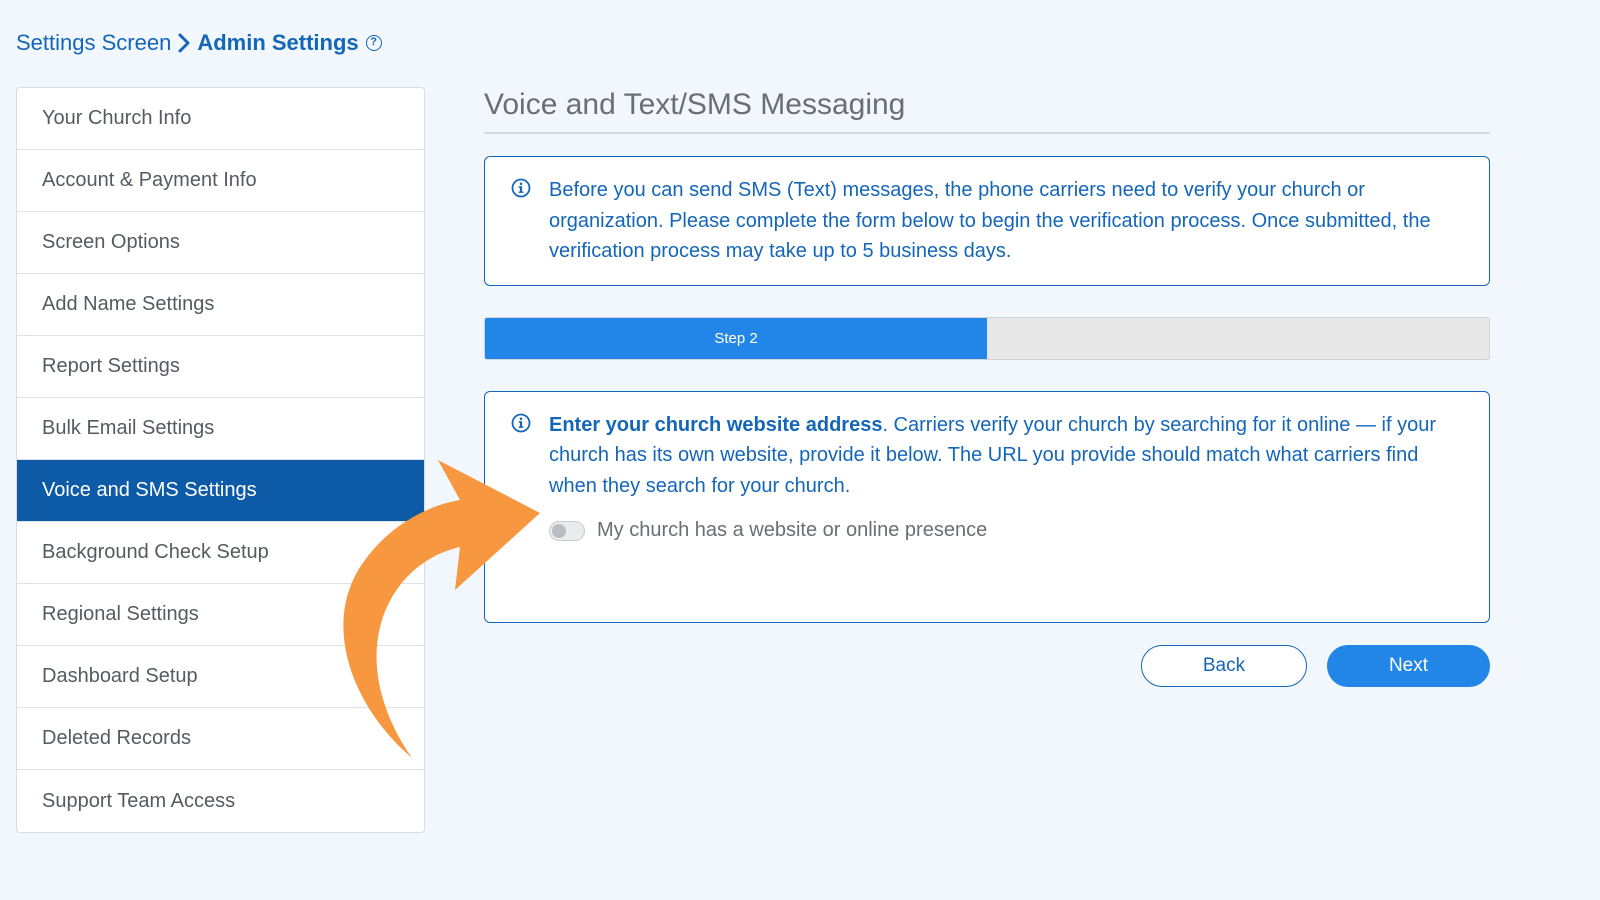  I want to click on breadcrumb-current: Admin Settings, so click(278, 42).